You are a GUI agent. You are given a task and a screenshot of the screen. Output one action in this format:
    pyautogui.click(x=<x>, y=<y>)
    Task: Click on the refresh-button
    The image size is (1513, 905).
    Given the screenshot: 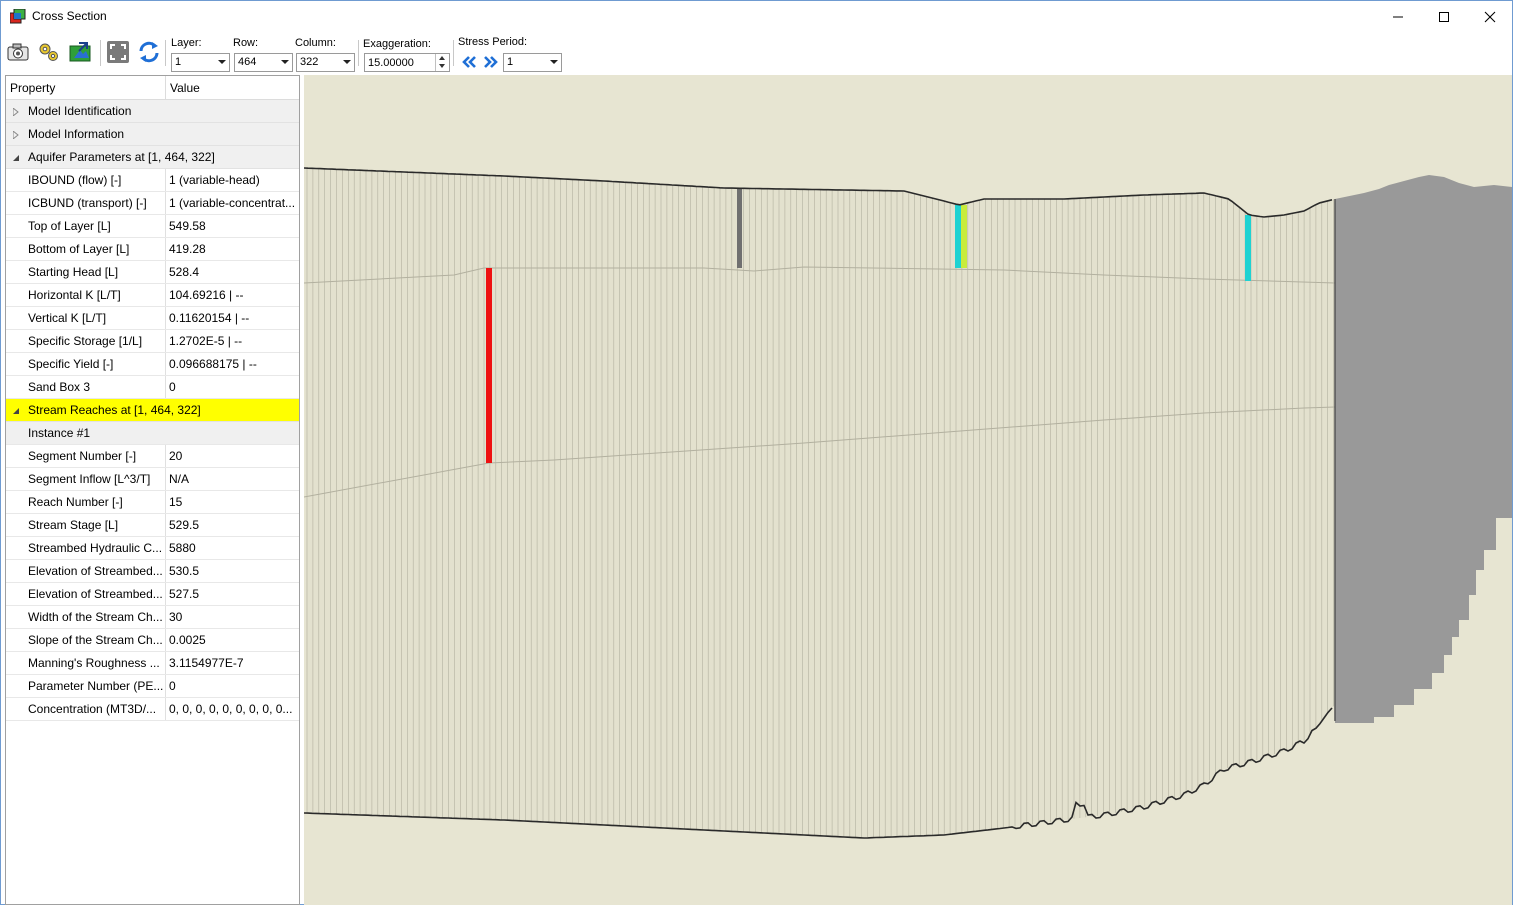 What is the action you would take?
    pyautogui.click(x=149, y=52)
    